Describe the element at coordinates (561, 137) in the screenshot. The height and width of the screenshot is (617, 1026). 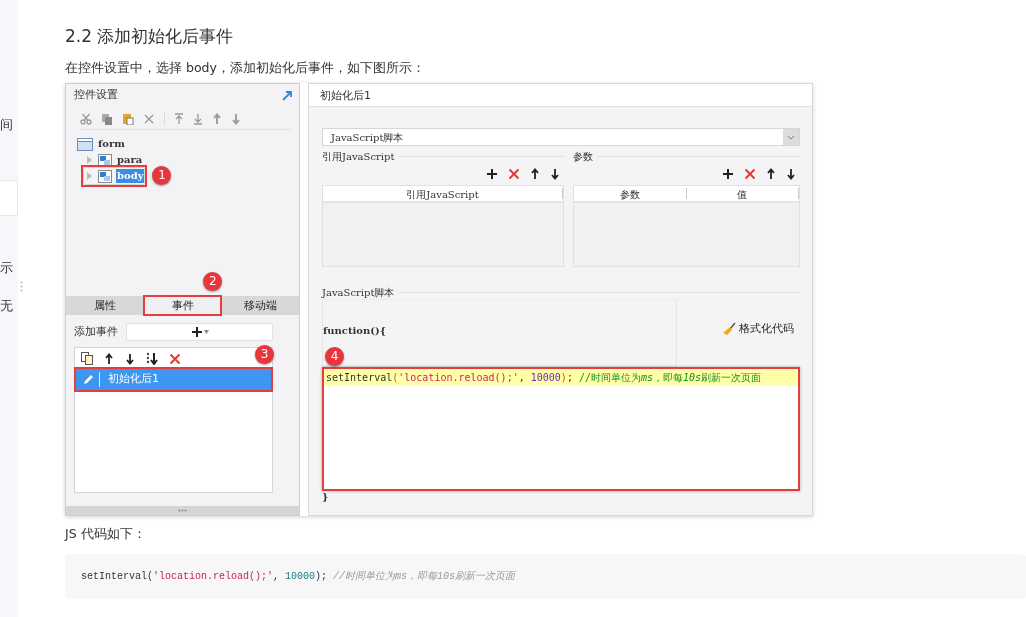
I see `dropdown: JavaScript脚本` at that location.